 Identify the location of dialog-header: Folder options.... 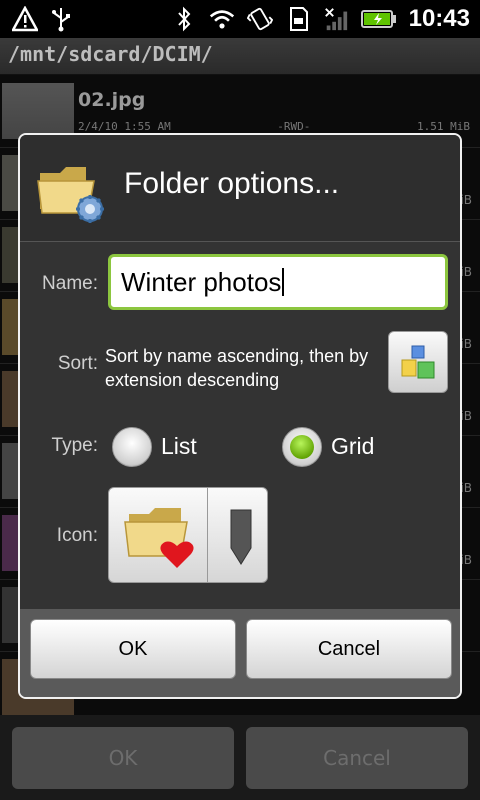
(240, 188).